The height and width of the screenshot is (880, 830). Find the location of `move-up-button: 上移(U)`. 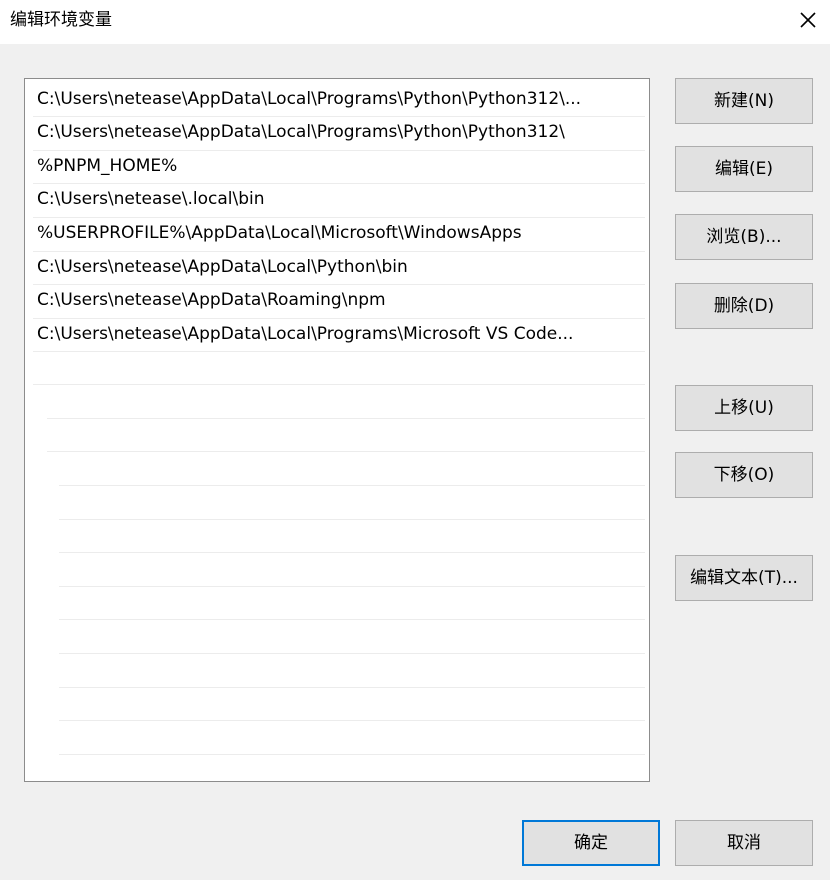

move-up-button: 上移(U) is located at coordinates (744, 408).